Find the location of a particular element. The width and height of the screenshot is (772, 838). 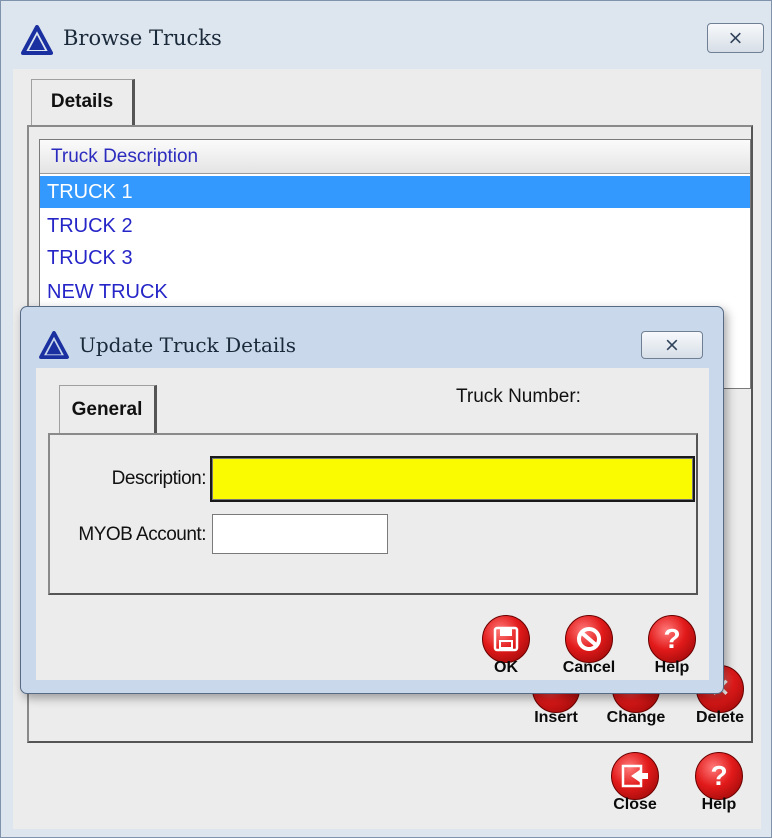

title-bar: Browse Trucks ⨯ is located at coordinates (386, 37).